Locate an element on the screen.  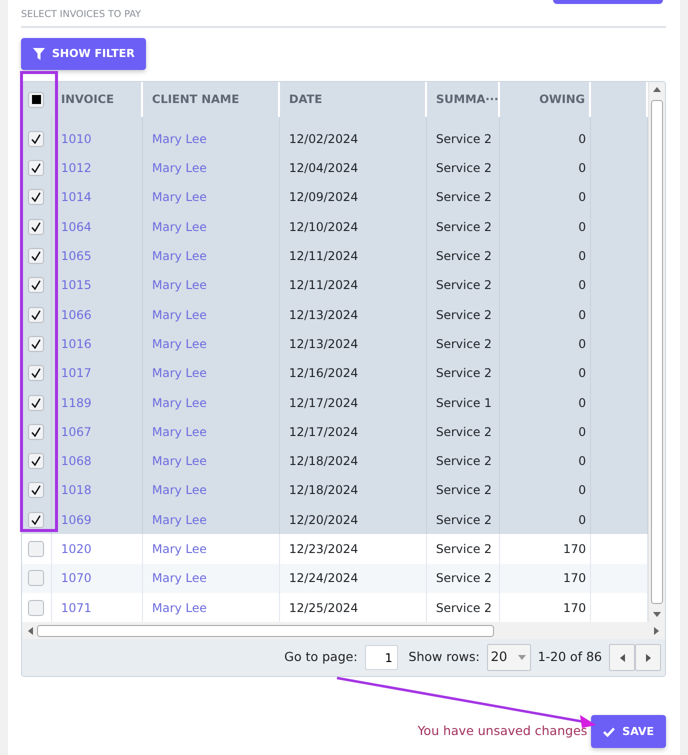
table-row: 1064 Mary Lee 12/10/2024 Service 2 0 is located at coordinates (335, 227).